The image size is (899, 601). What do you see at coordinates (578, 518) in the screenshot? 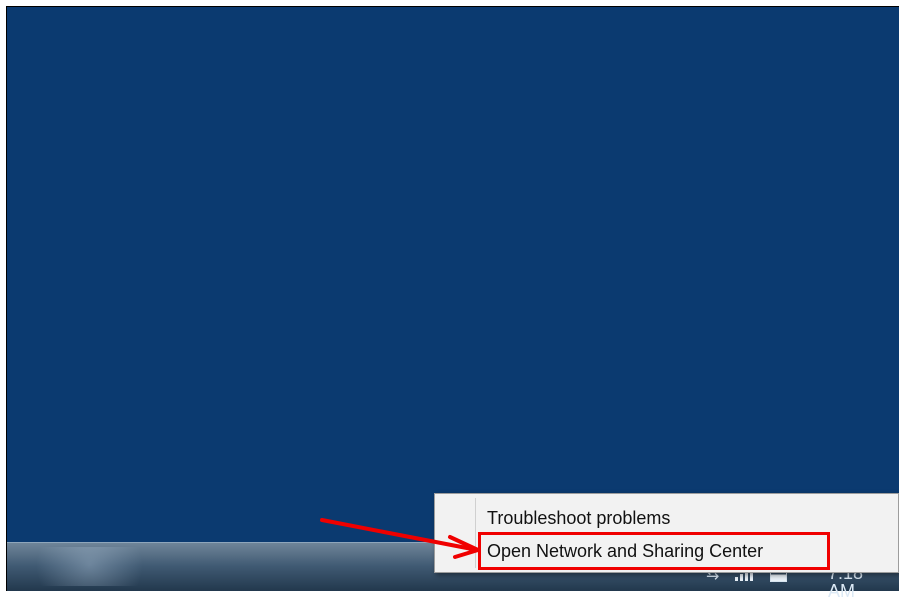
I see `troubleshoot-problems-menu-item: Troubleshoot problems` at bounding box center [578, 518].